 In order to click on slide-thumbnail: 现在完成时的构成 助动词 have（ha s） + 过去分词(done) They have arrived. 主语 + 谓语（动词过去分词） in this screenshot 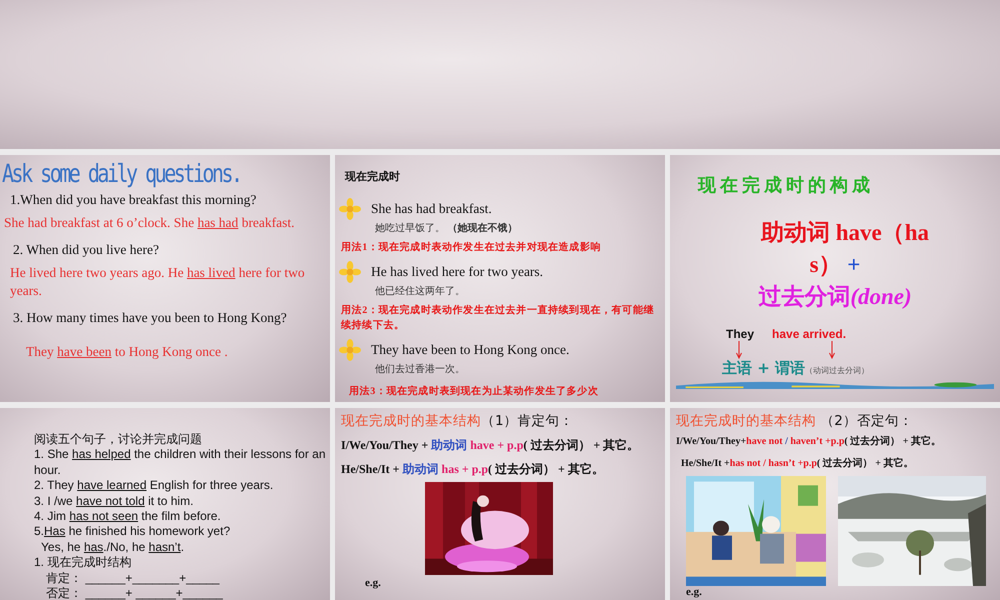, I will do `click(835, 278)`.